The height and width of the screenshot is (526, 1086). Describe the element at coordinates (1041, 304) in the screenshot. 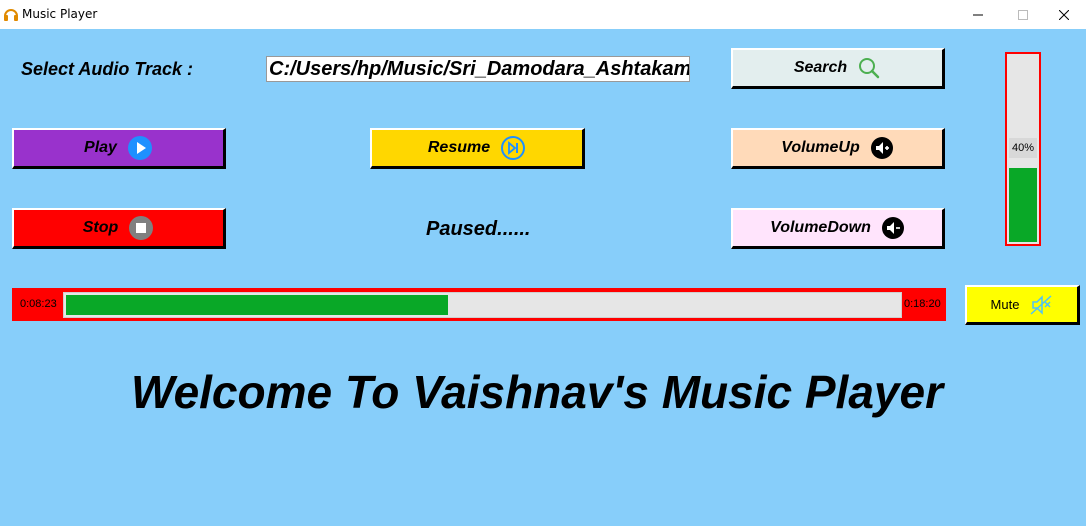

I see `mute-icon` at that location.